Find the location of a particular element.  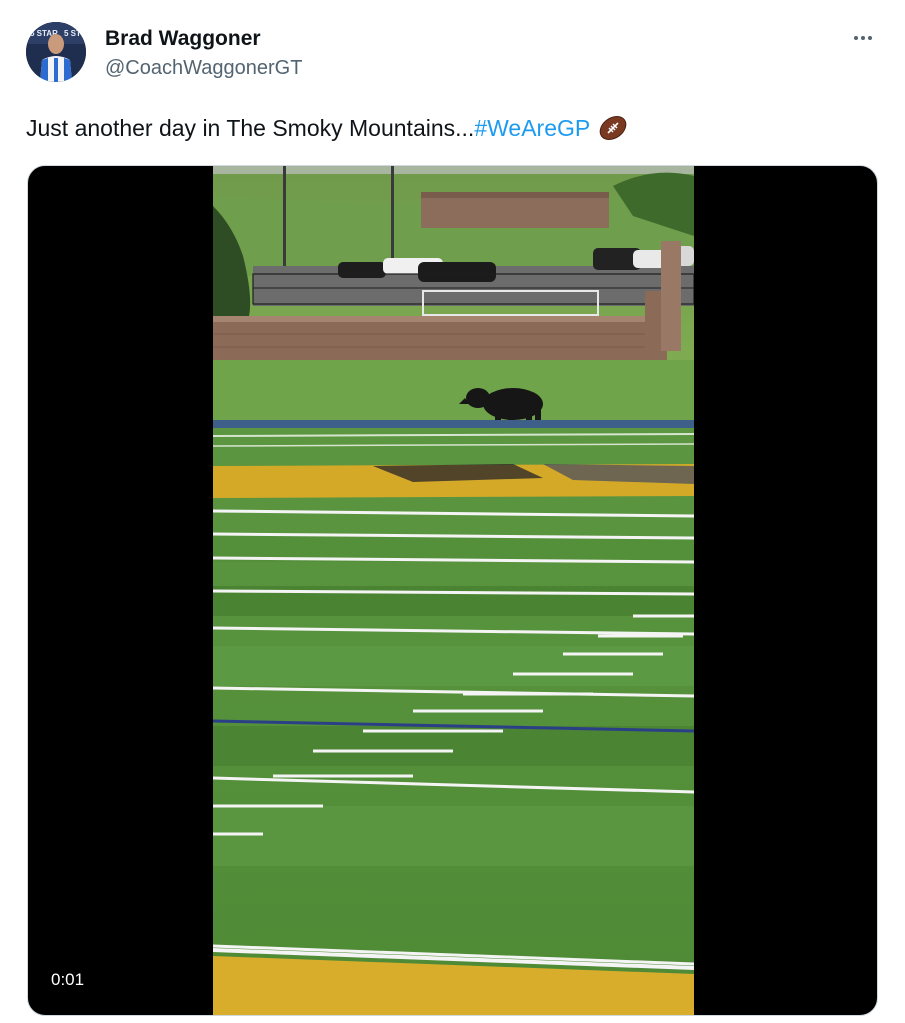

more-options-button is located at coordinates (863, 38).